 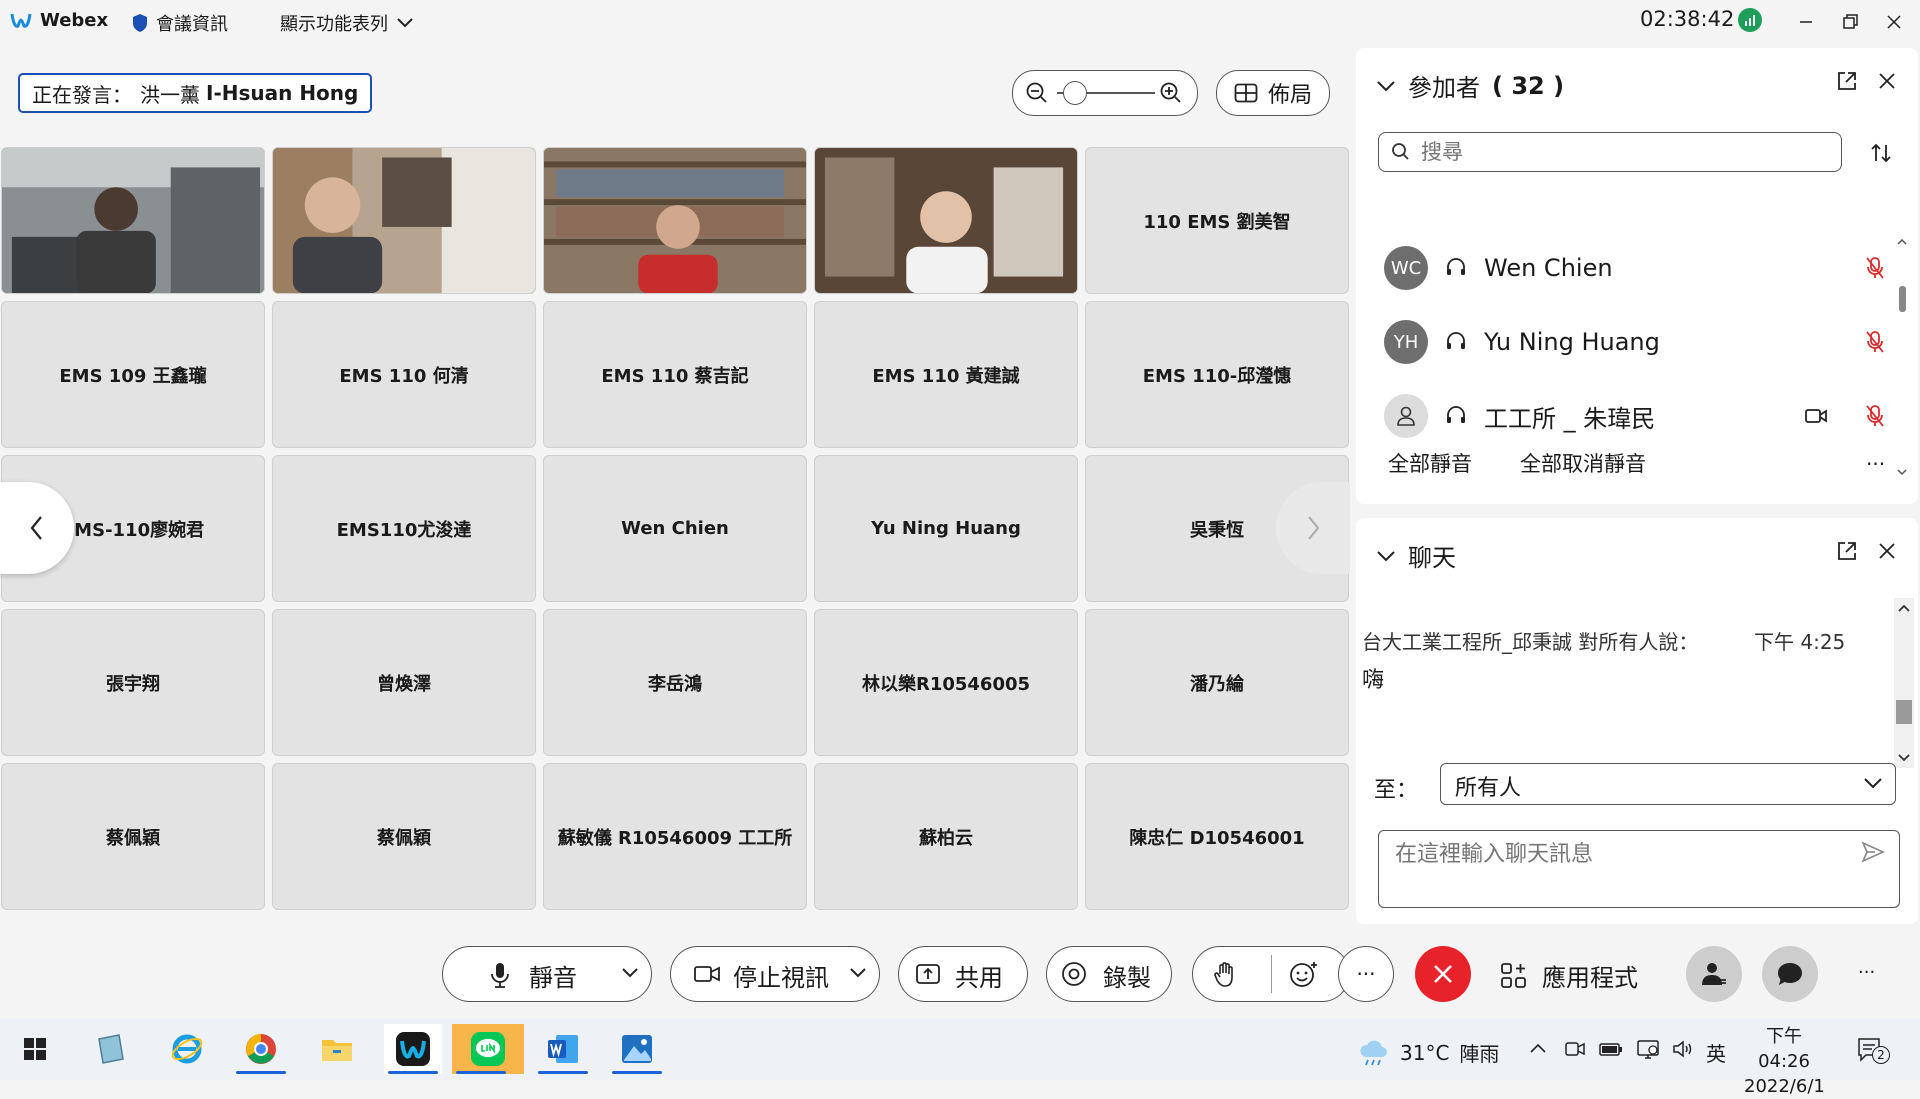 What do you see at coordinates (1625, 854) in the screenshot?
I see `chat-message-input` at bounding box center [1625, 854].